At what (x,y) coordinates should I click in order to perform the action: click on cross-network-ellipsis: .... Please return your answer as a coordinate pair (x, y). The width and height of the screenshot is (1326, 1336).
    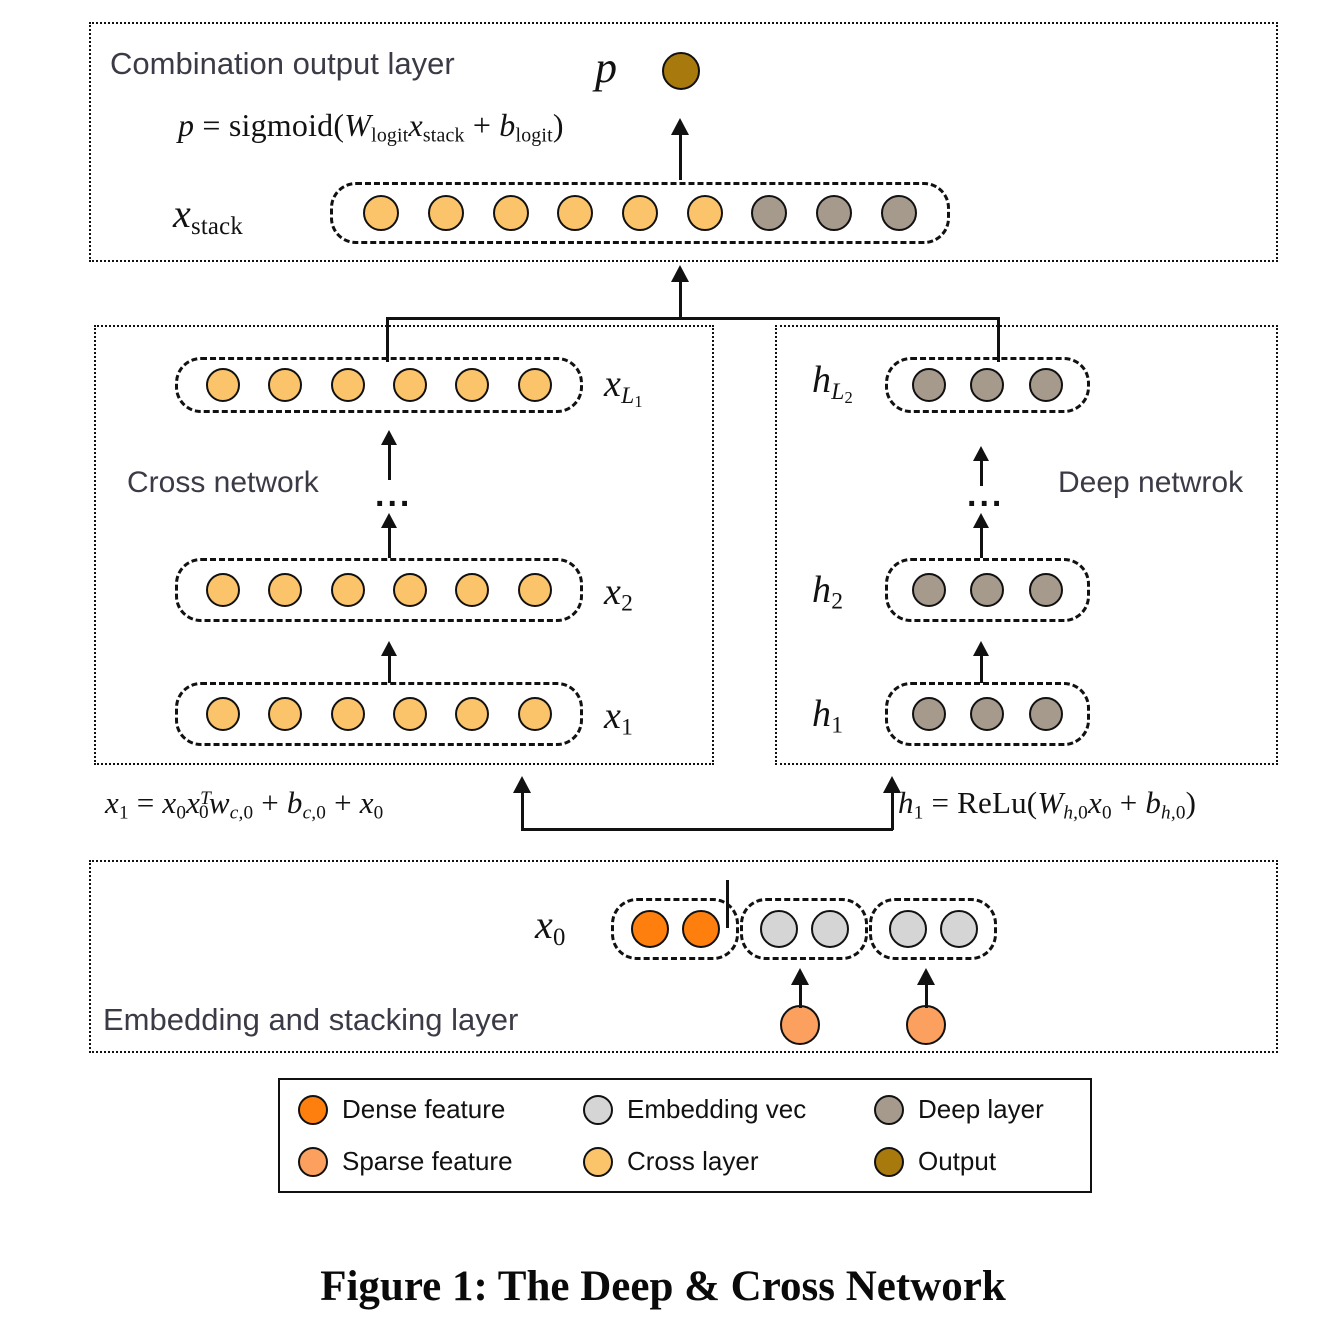
    Looking at the image, I should click on (394, 495).